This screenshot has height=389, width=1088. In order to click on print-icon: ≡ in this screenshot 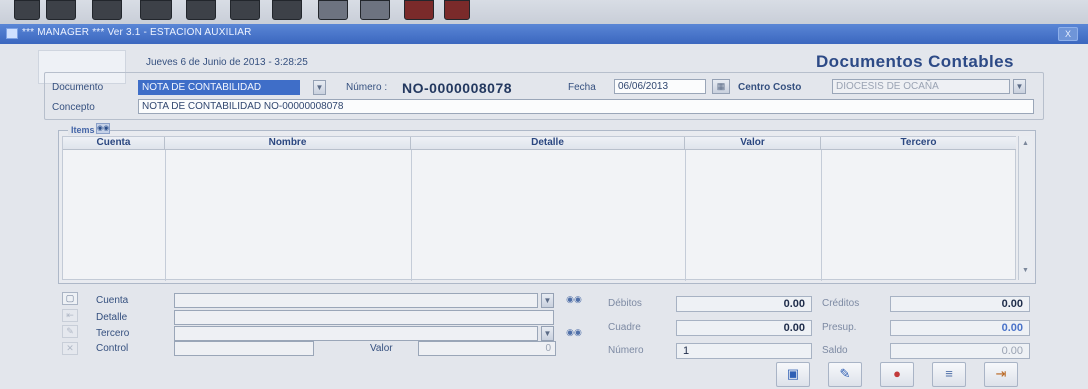, I will do `click(949, 373)`.